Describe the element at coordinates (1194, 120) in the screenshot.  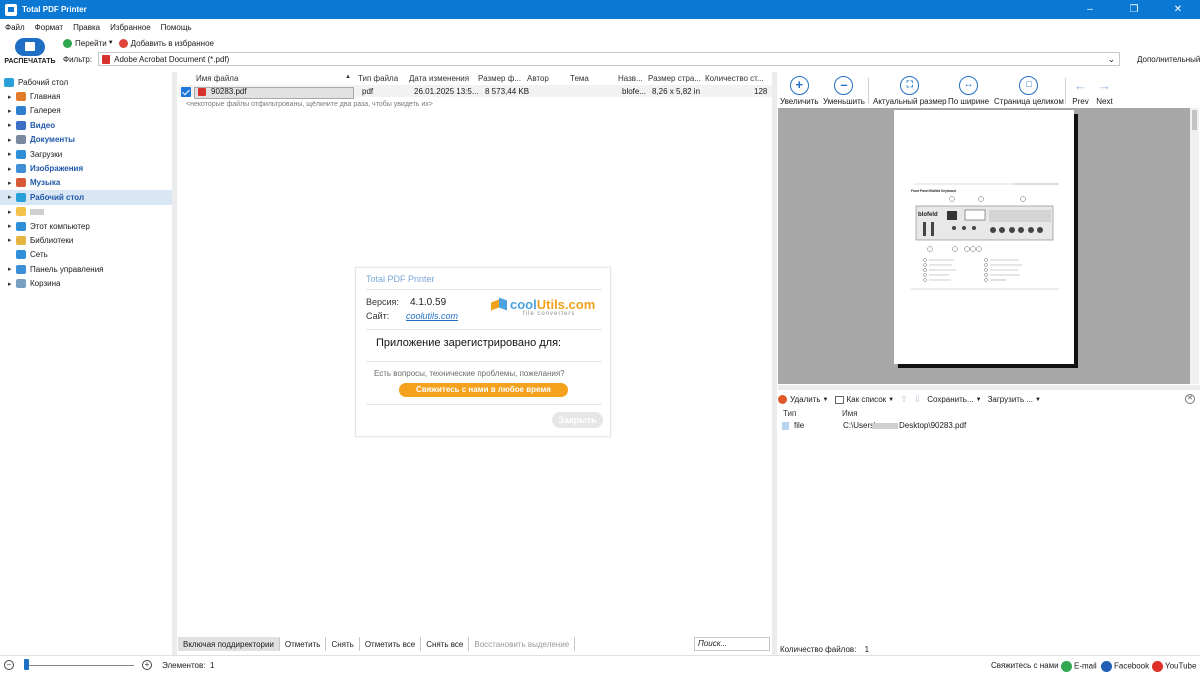
I see `scrollbar-thumb` at that location.